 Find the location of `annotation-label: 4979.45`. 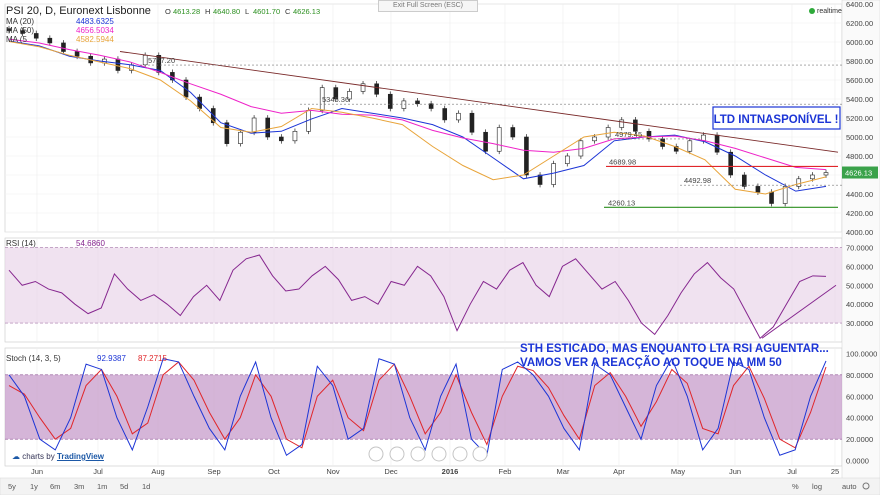

annotation-label: 4979.45 is located at coordinates (628, 134).